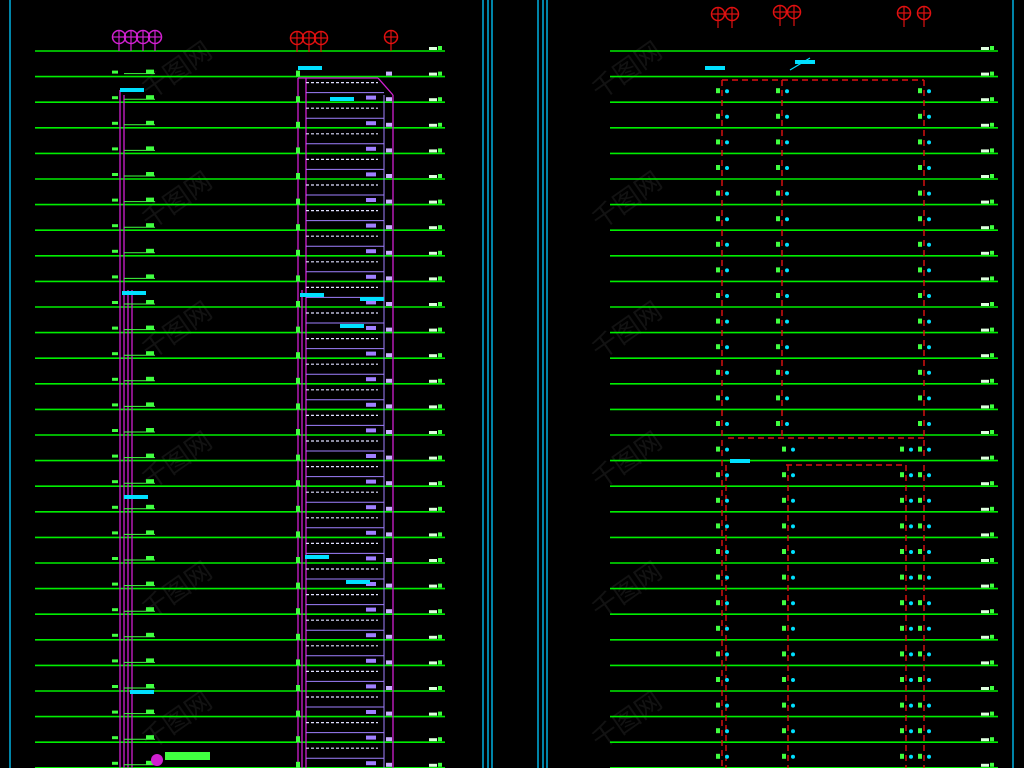  What do you see at coordinates (490, 384) in the screenshot?
I see `left-sheet-inner-border` at bounding box center [490, 384].